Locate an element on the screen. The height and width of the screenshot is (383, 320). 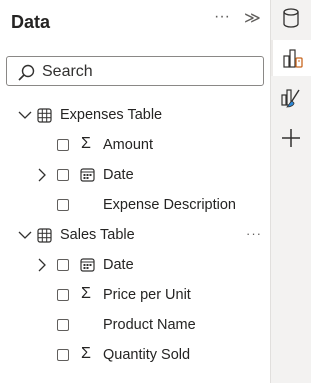
format-visual-button is located at coordinates (291, 98).